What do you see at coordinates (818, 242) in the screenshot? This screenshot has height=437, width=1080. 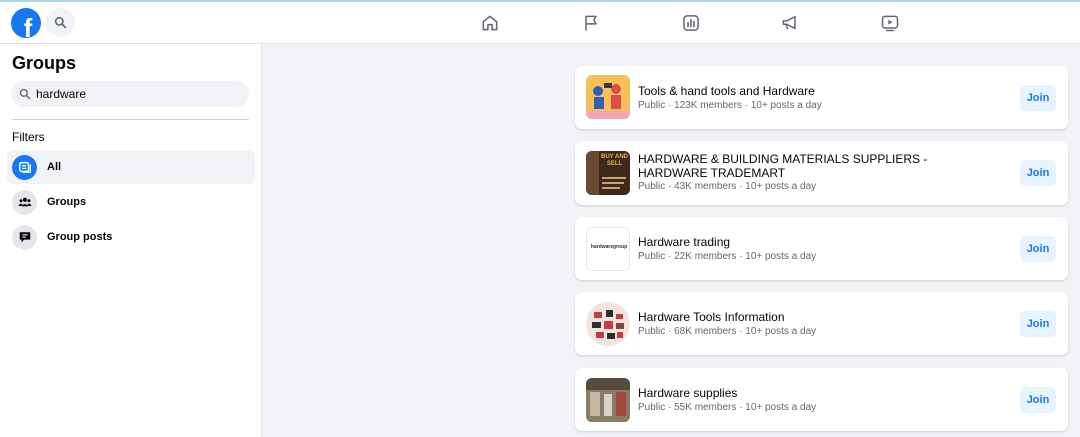 I see `group-title: Hardware trading` at bounding box center [818, 242].